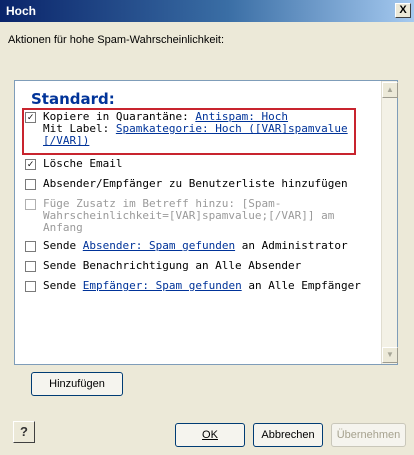 Image resolution: width=414 pixels, height=455 pixels. I want to click on delete-email-checkbox: ✓, so click(30, 164).